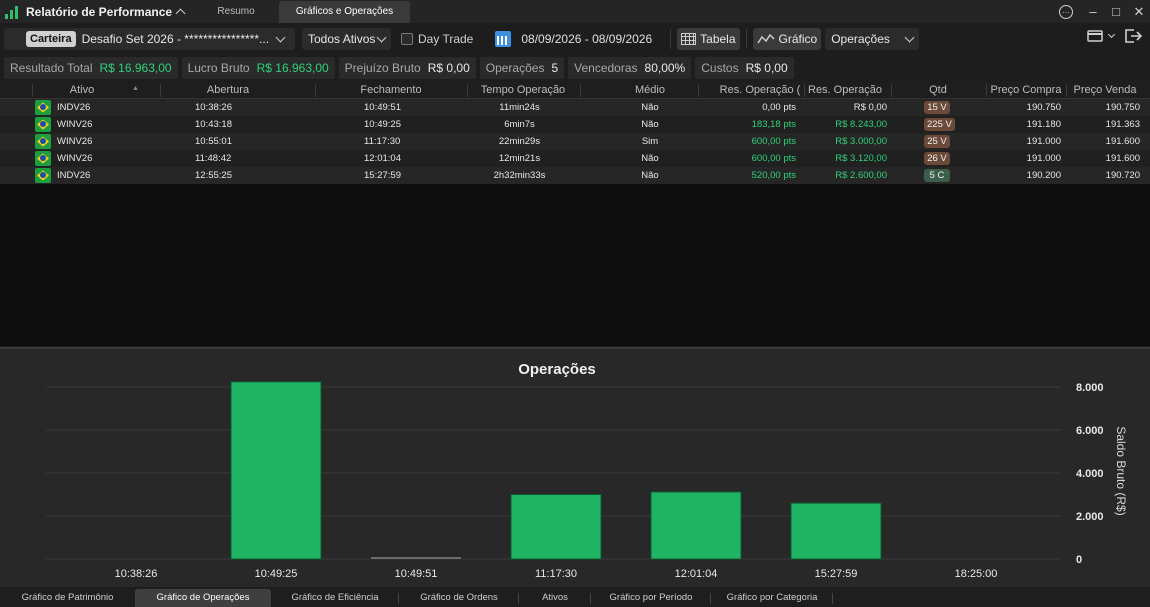 The width and height of the screenshot is (1150, 607). I want to click on cell-res-brl: R$ 2.600,00, so click(861, 175).